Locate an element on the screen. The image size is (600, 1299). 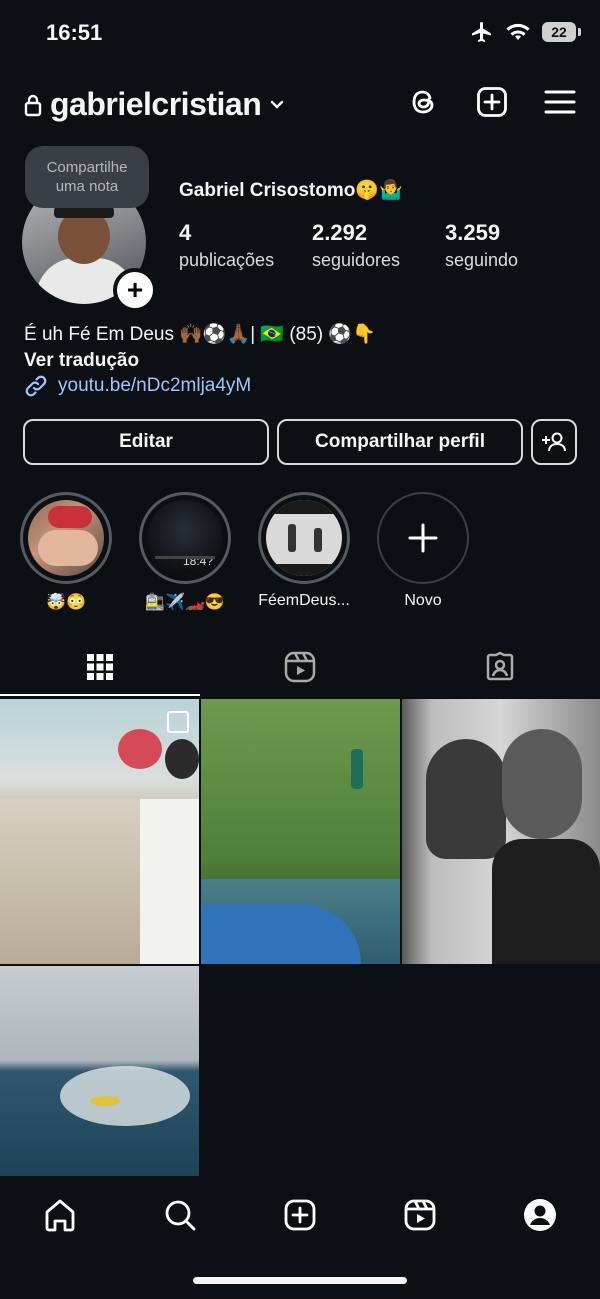
link-text: youtu.be/nDc2mlja4yM is located at coordinates (155, 385).